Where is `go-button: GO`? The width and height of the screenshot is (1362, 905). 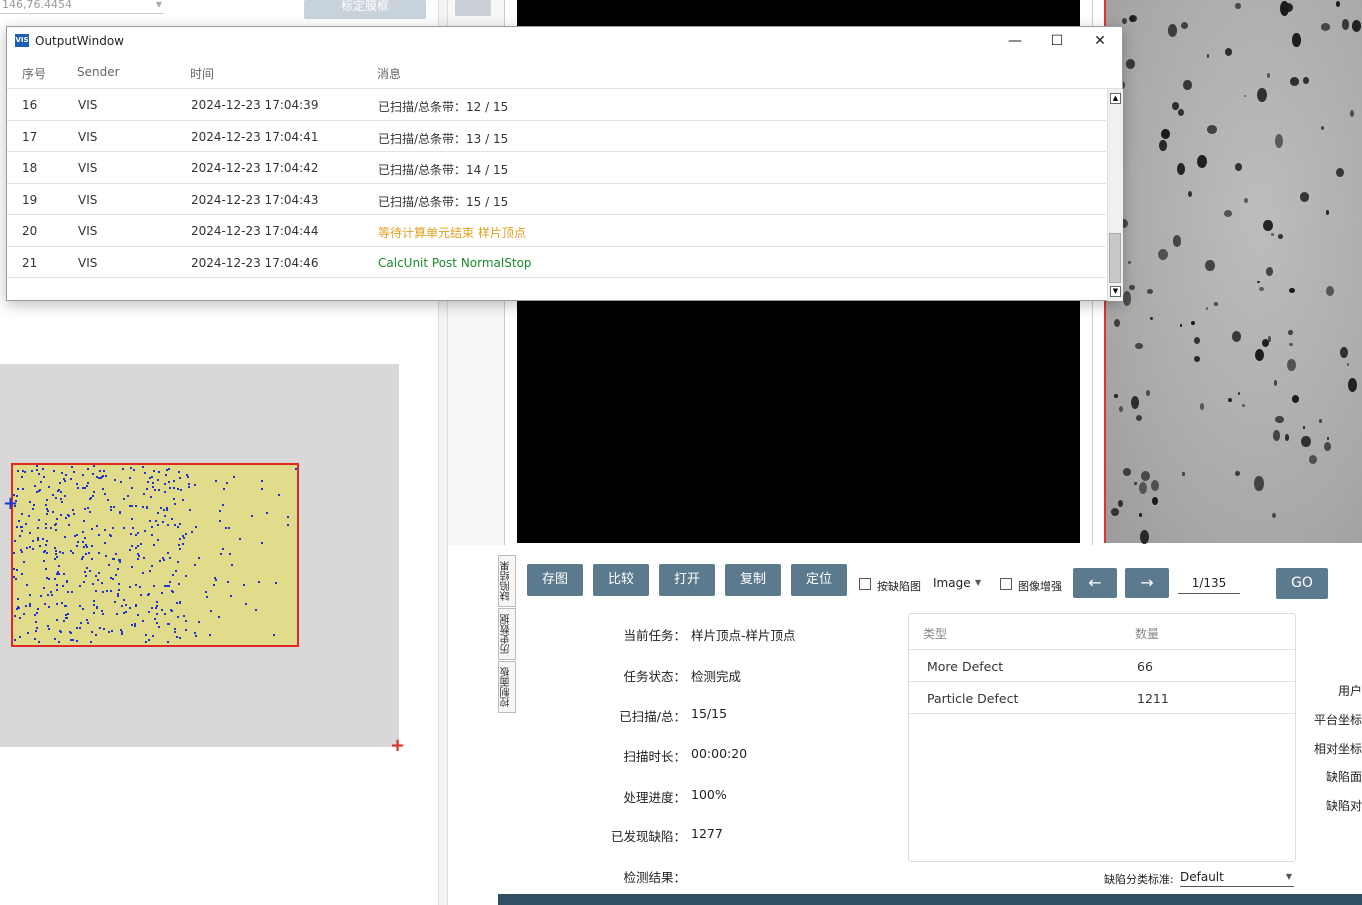
go-button: GO is located at coordinates (1302, 583).